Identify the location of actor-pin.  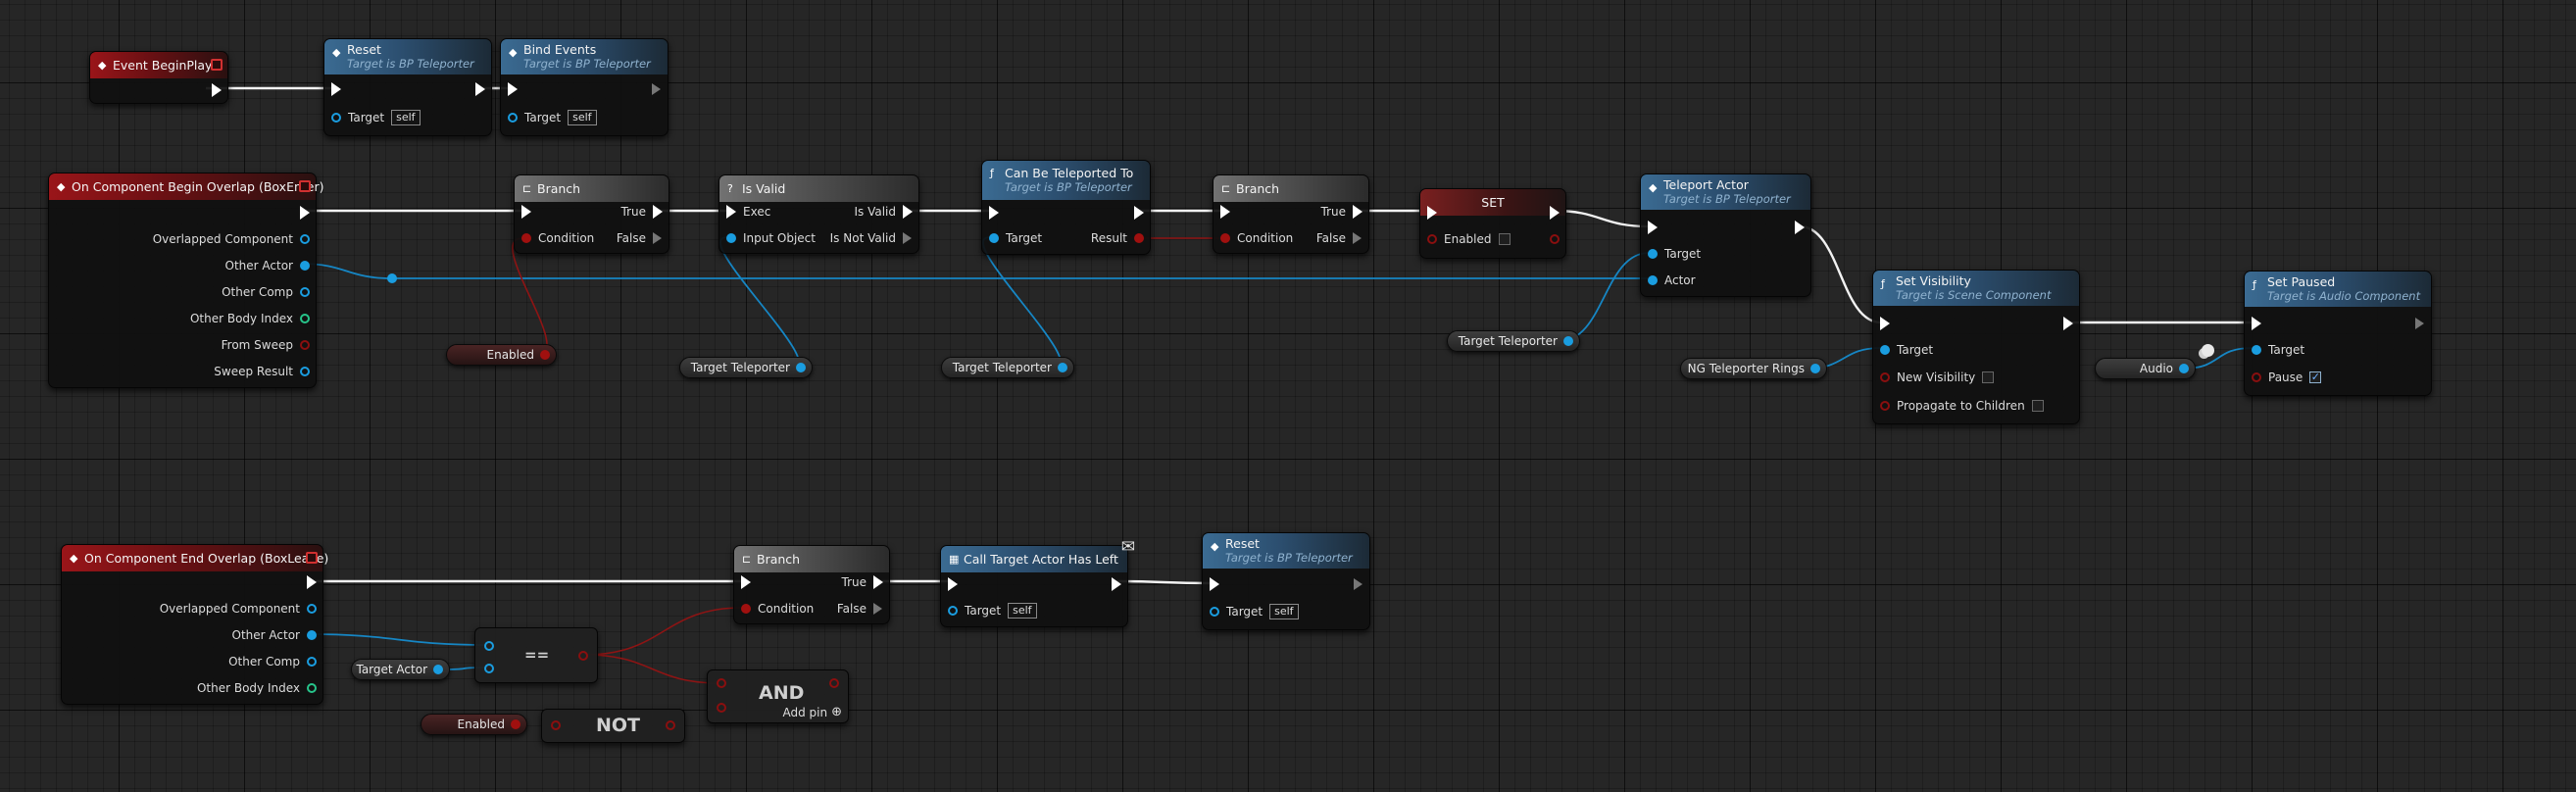
(1653, 280).